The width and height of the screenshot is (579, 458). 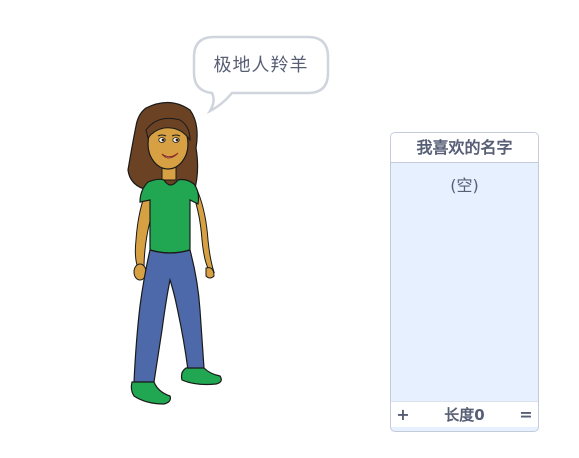 I want to click on speech-bubble: 极地人羚羊, so click(x=261, y=75).